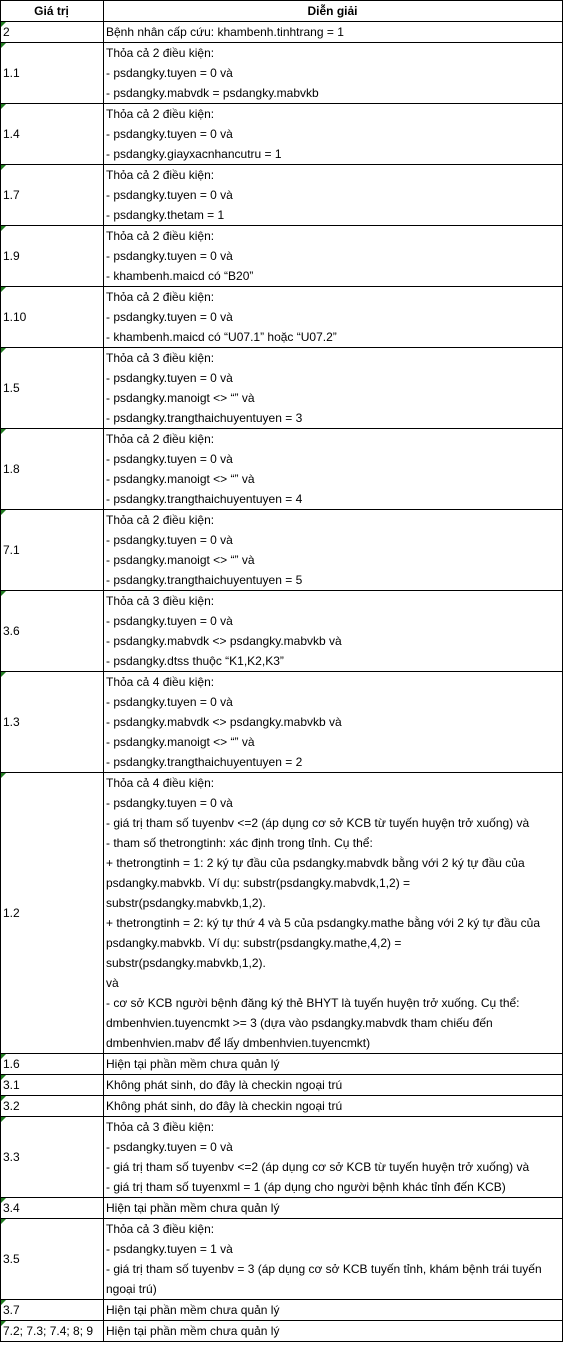  Describe the element at coordinates (160, 783) in the screenshot. I see `description-line: Thỏa cả 4 điều kiện:` at that location.